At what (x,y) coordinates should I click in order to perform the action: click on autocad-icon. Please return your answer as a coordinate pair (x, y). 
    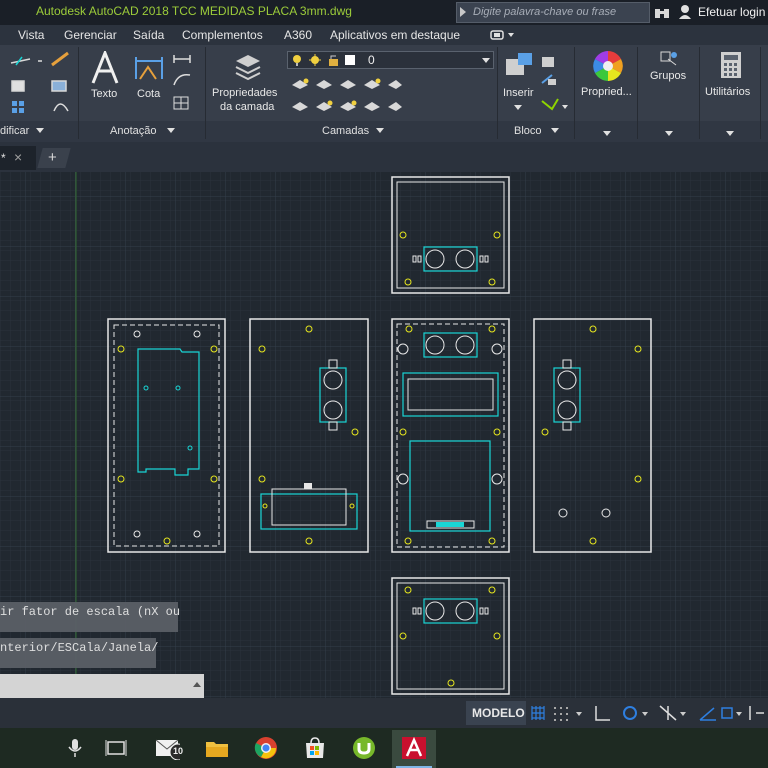
    Looking at the image, I should click on (414, 748).